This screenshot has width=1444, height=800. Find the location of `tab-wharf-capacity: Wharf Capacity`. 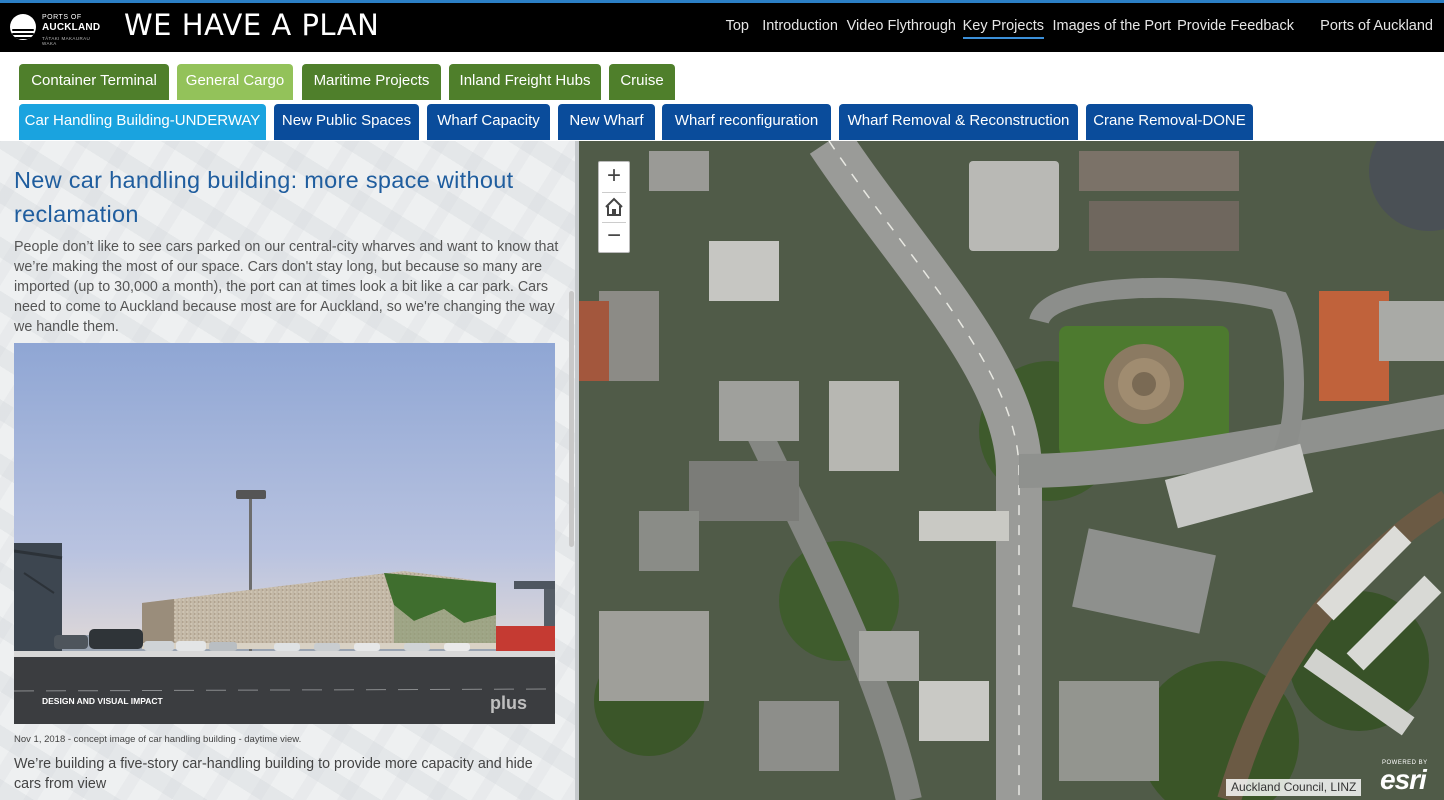

tab-wharf-capacity: Wharf Capacity is located at coordinates (488, 122).